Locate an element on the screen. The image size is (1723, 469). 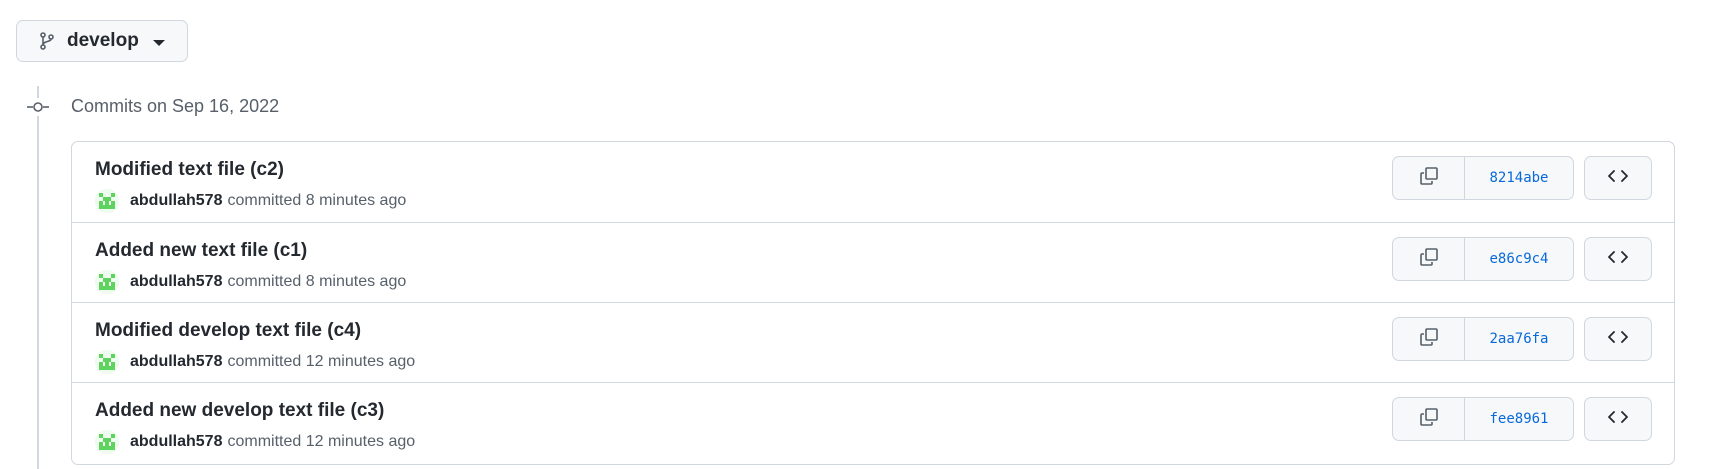
commit-sha-link: fee8961 is located at coordinates (1519, 419).